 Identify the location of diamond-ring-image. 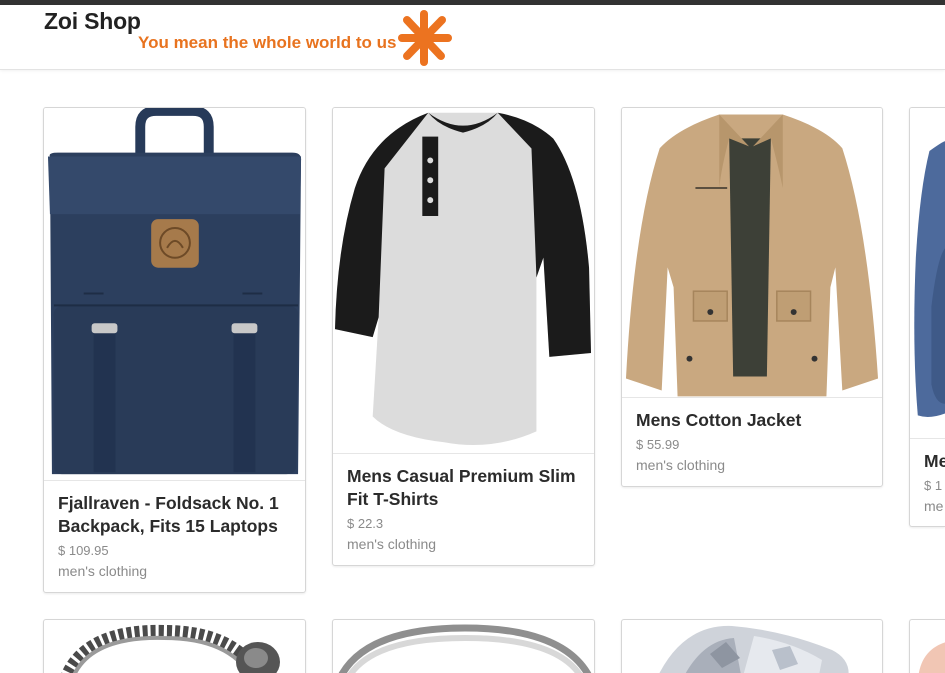
(752, 646).